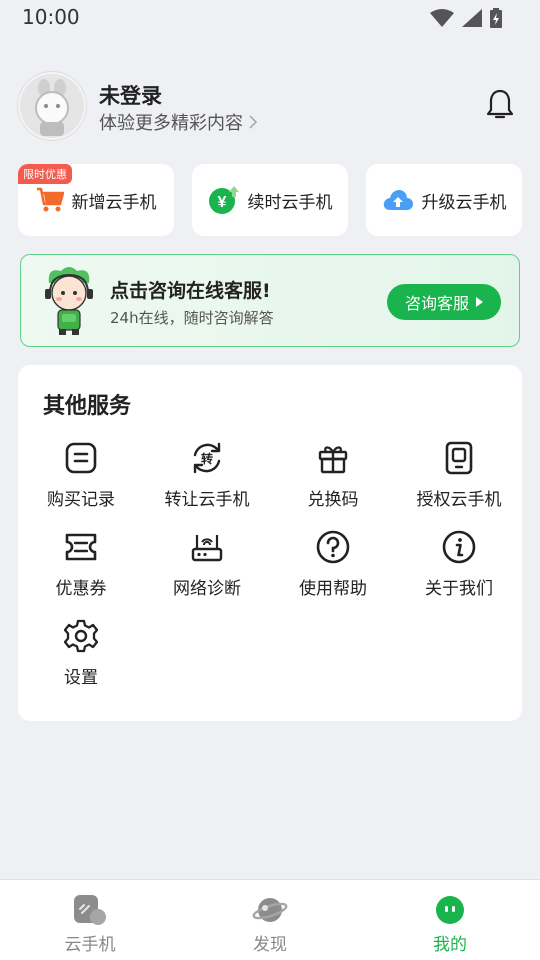 This screenshot has width=540, height=960. What do you see at coordinates (81, 658) in the screenshot?
I see `service-settings: 设置` at bounding box center [81, 658].